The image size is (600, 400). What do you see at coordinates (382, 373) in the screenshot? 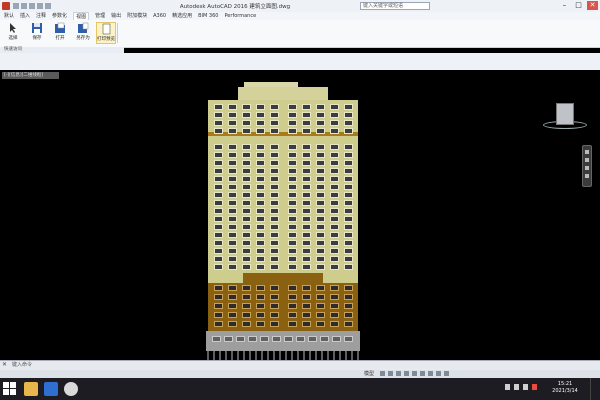
I see `grid-icon` at bounding box center [382, 373].